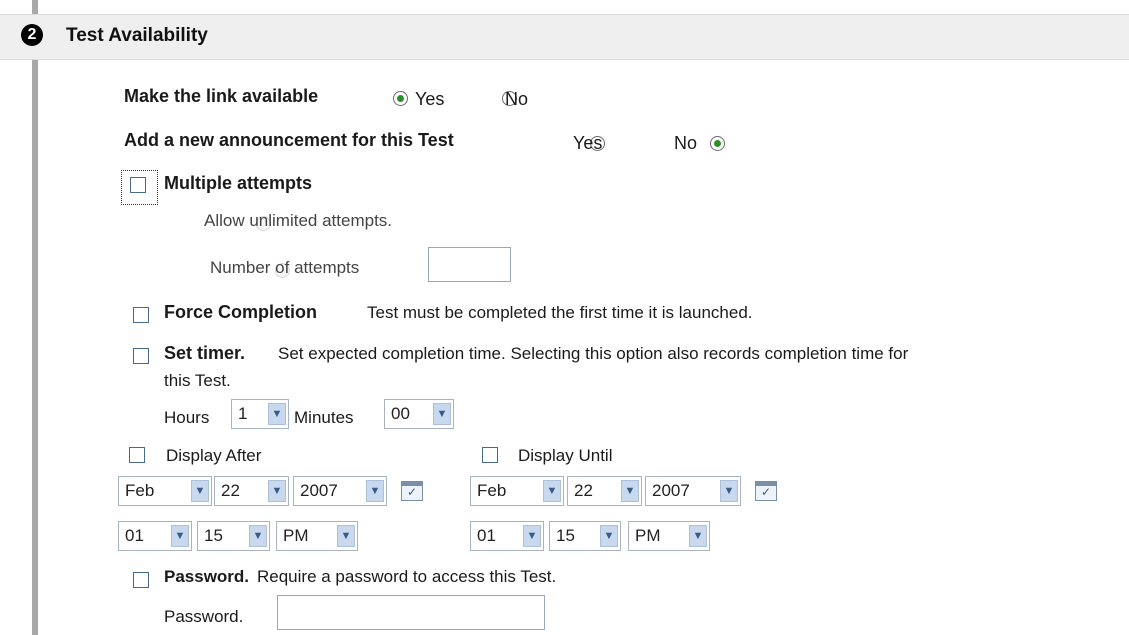 This screenshot has height=635, width=1129. I want to click on section-header: 2 Test Availability, so click(564, 37).